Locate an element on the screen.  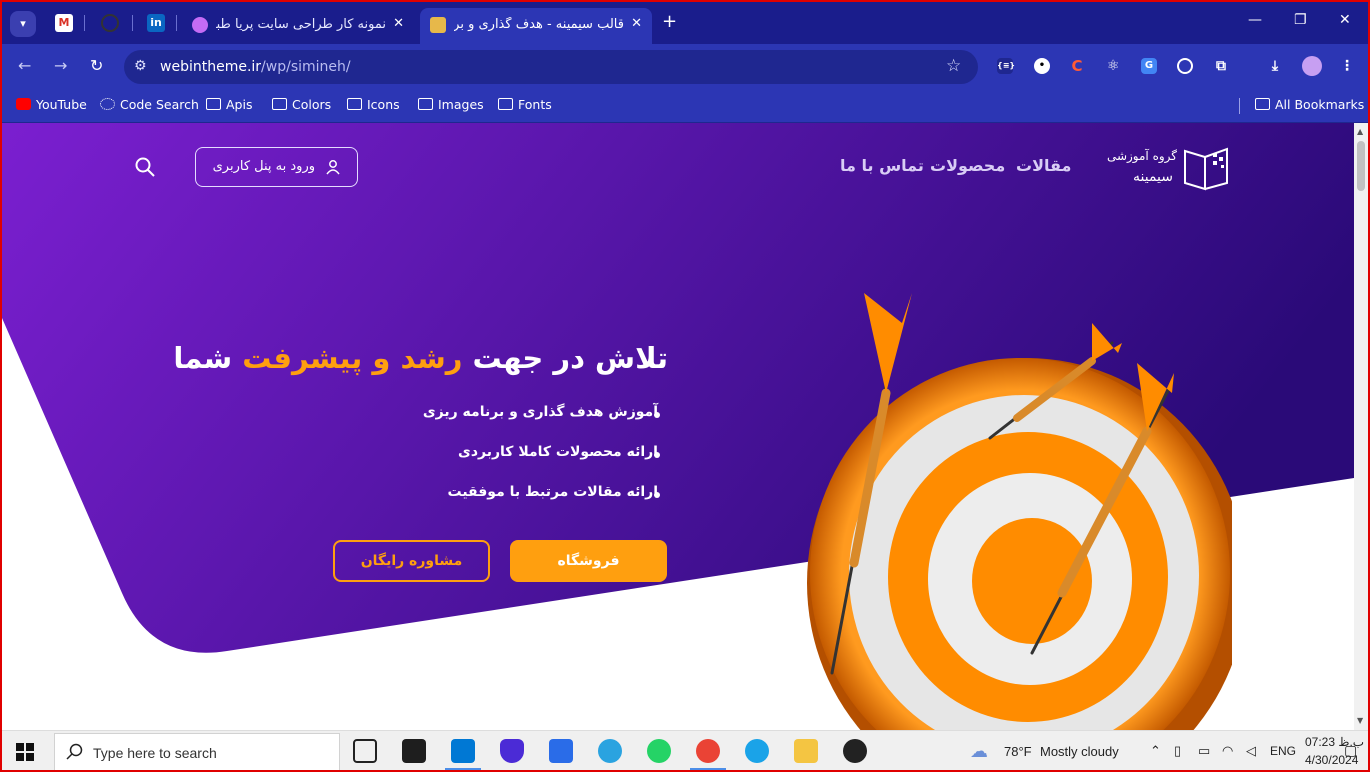
media-player-icon is located at coordinates (855, 751).